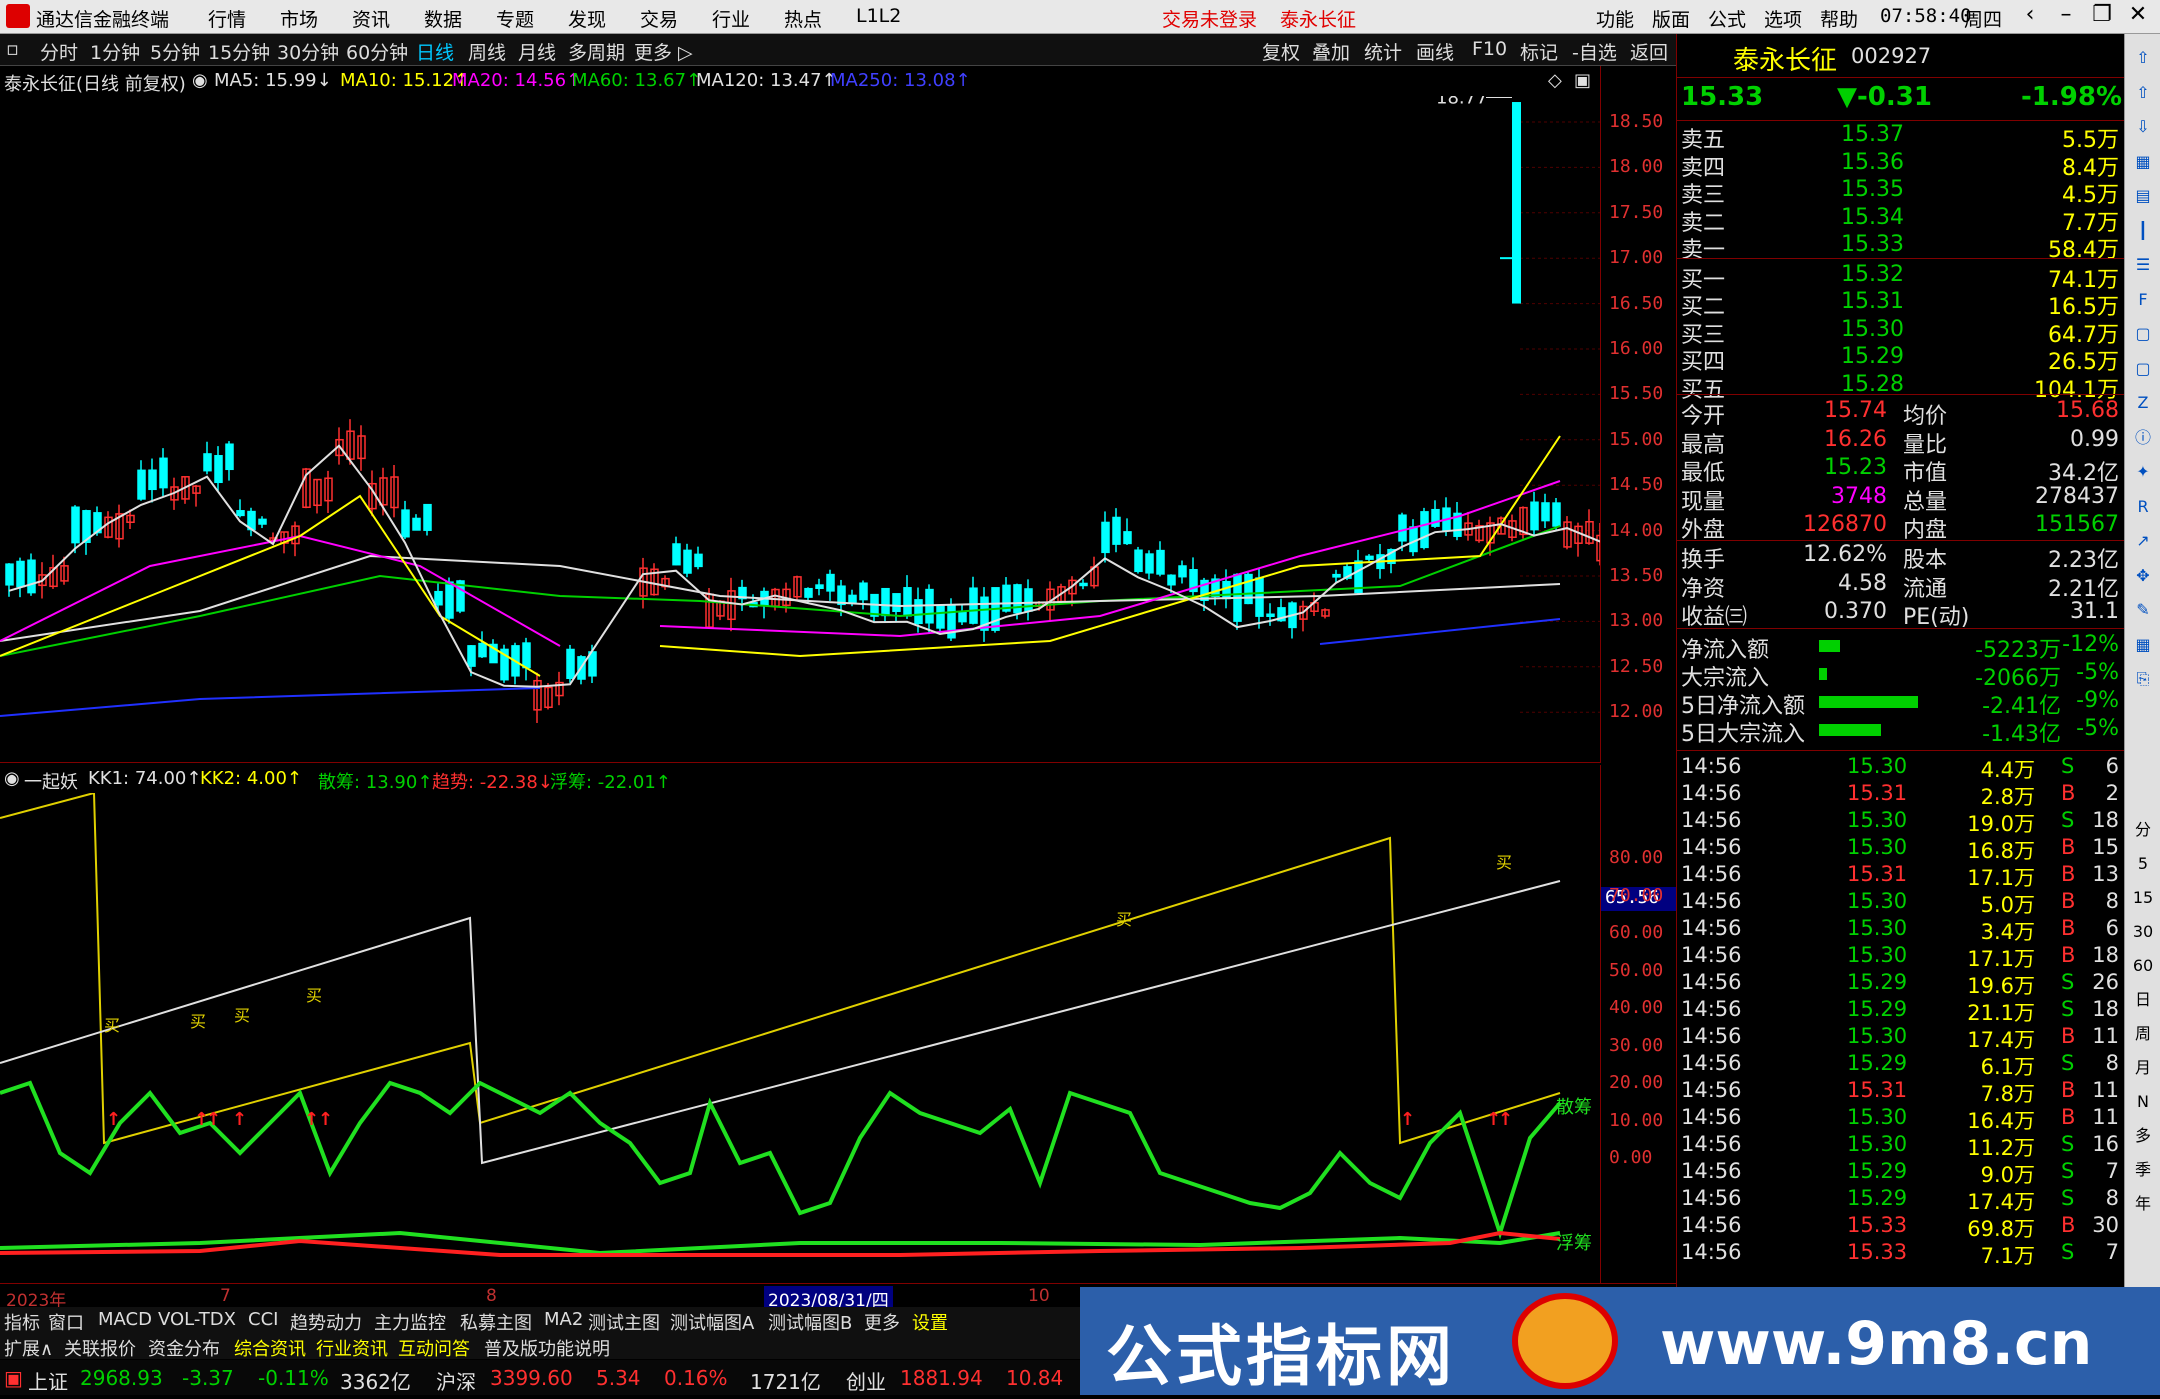 The height and width of the screenshot is (1399, 2160). What do you see at coordinates (1649, 51) in the screenshot?
I see `btn-fanhui: 返回` at bounding box center [1649, 51].